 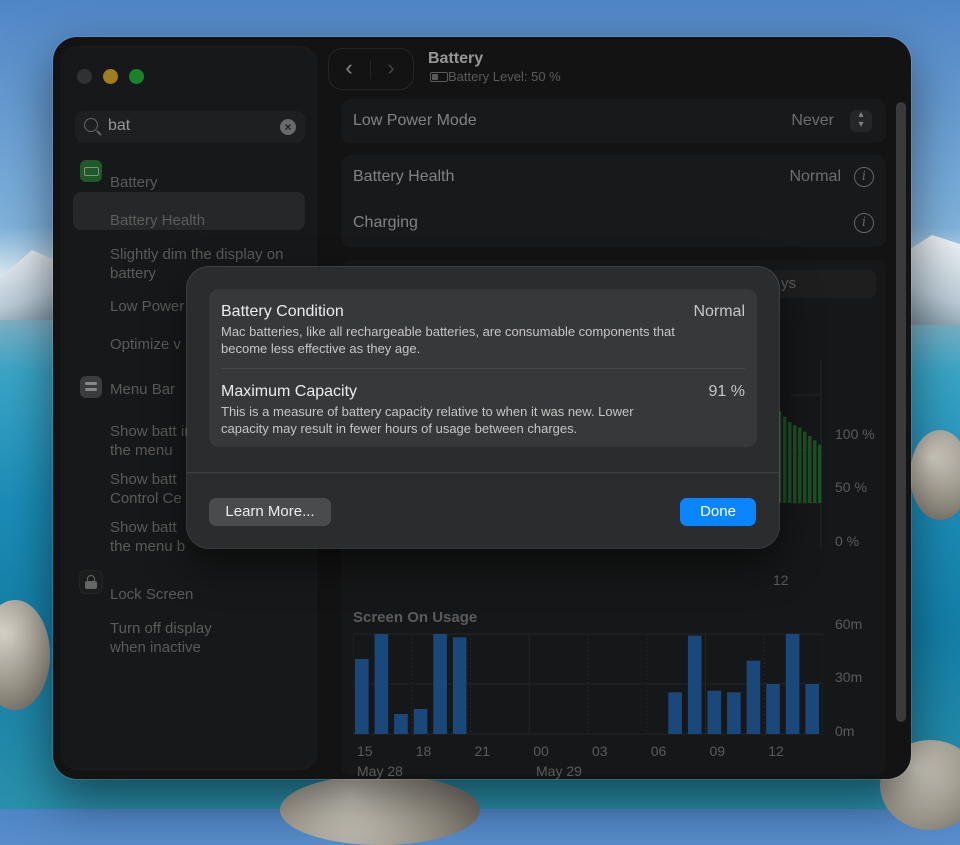 I want to click on dialog-divider, so click(x=483, y=368).